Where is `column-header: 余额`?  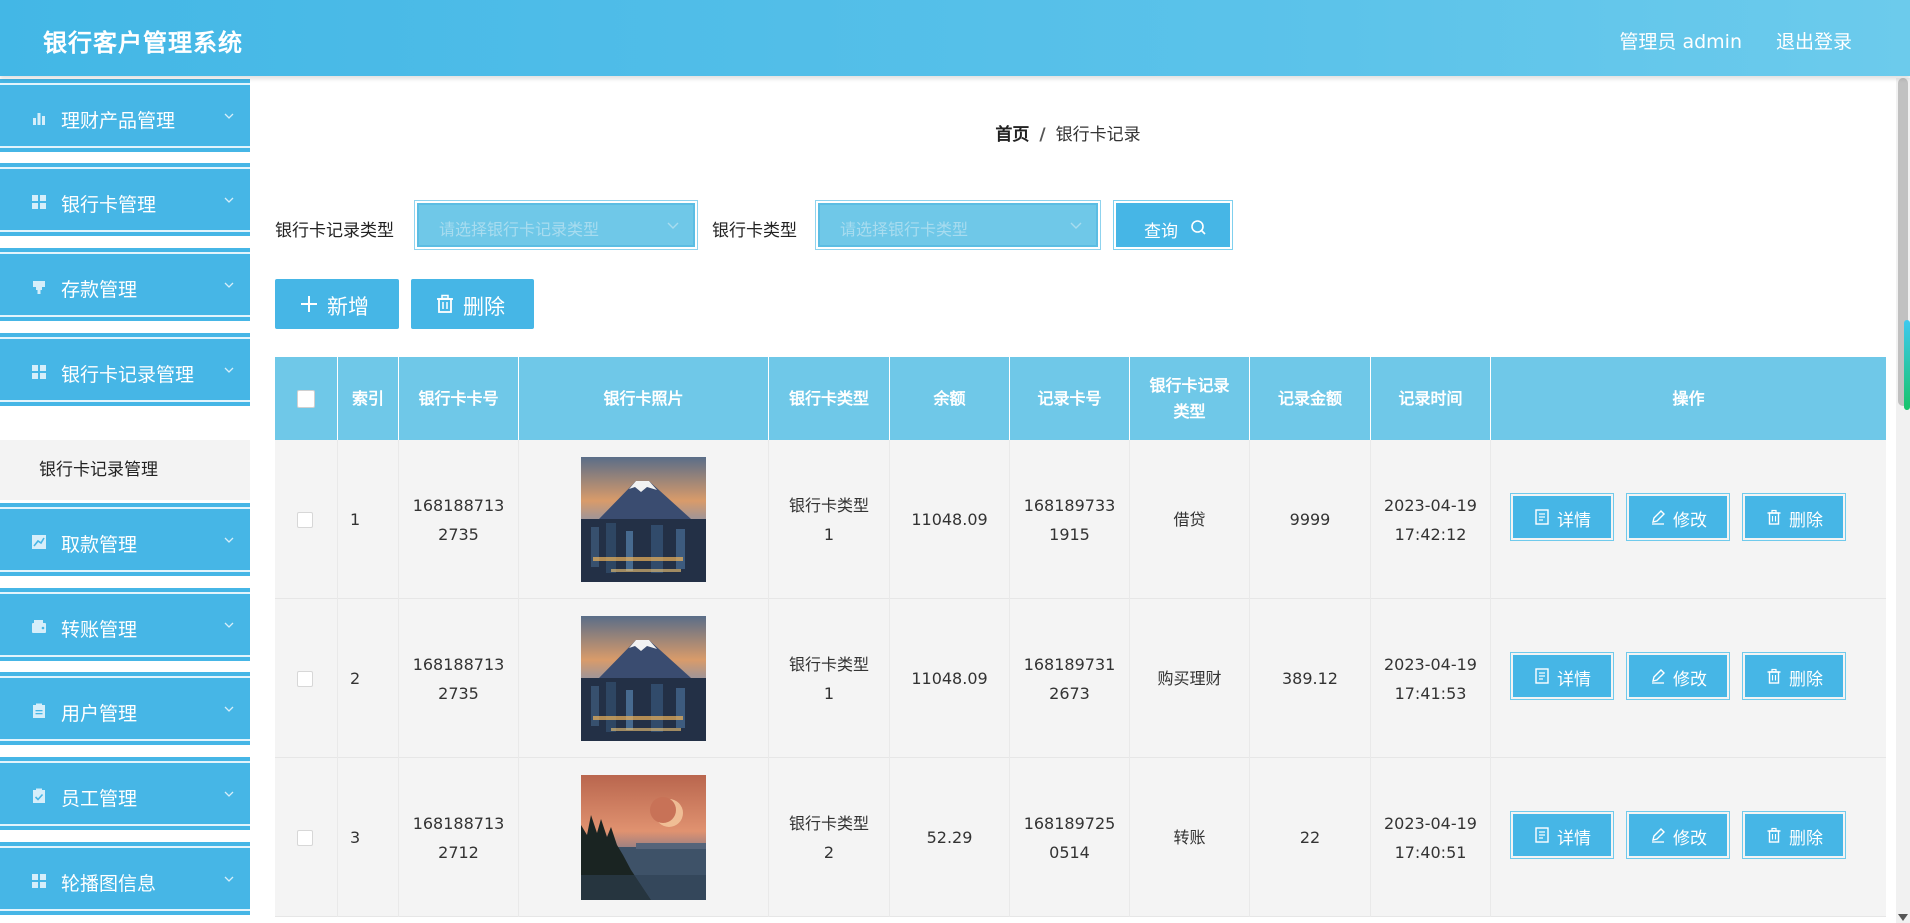 column-header: 余额 is located at coordinates (950, 398).